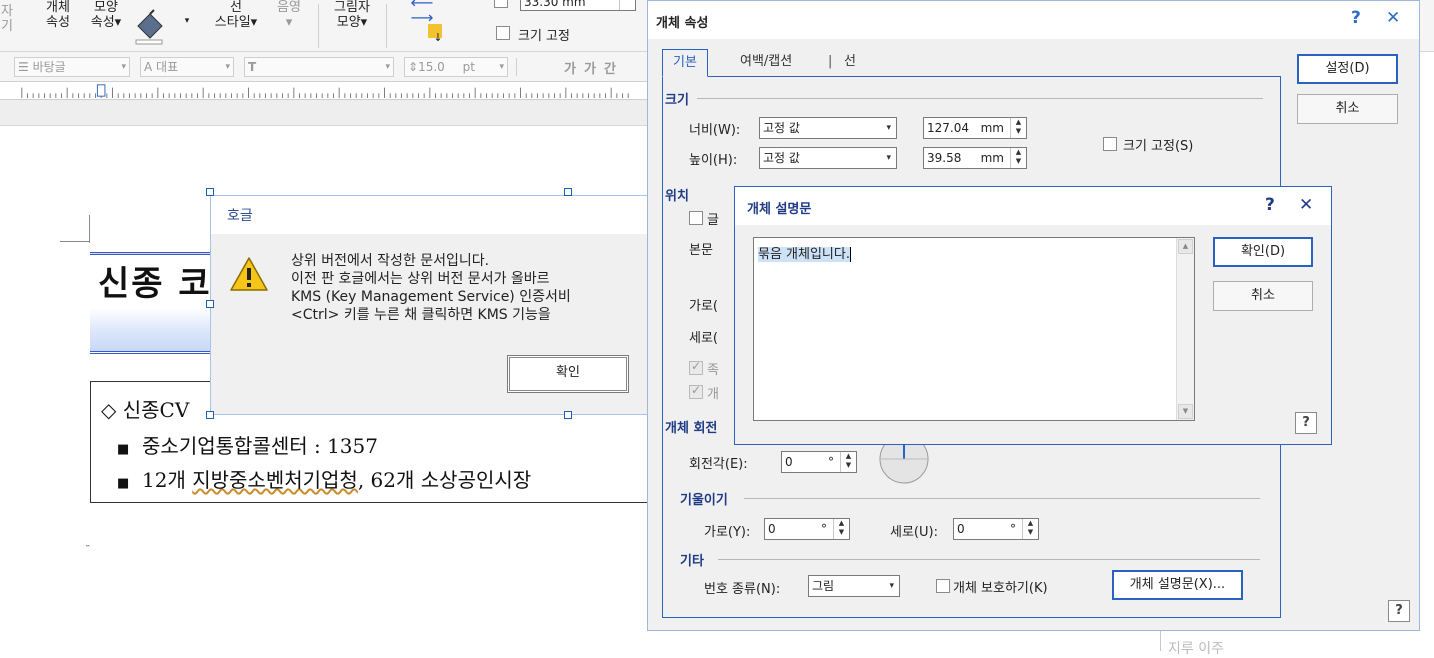 This screenshot has width=1434, height=658. Describe the element at coordinates (828, 128) in the screenshot. I see `width-mode-combo: 고정 값 ▾` at that location.